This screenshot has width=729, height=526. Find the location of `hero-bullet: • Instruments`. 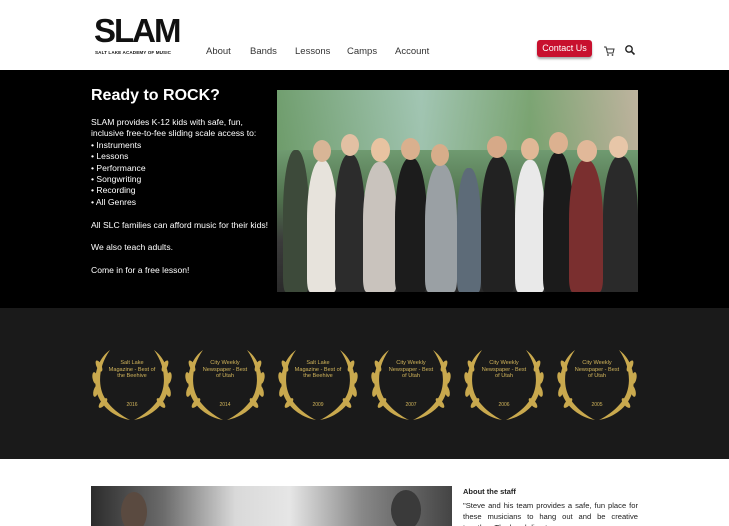

hero-bullet: • Instruments is located at coordinates (116, 144).